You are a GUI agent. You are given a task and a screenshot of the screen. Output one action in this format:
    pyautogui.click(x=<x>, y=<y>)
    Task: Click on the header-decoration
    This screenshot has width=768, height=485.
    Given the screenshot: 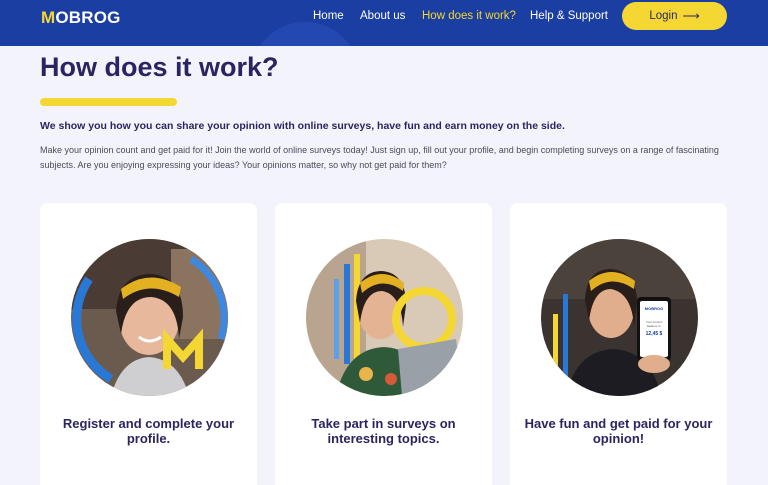 What is the action you would take?
    pyautogui.click(x=305, y=34)
    